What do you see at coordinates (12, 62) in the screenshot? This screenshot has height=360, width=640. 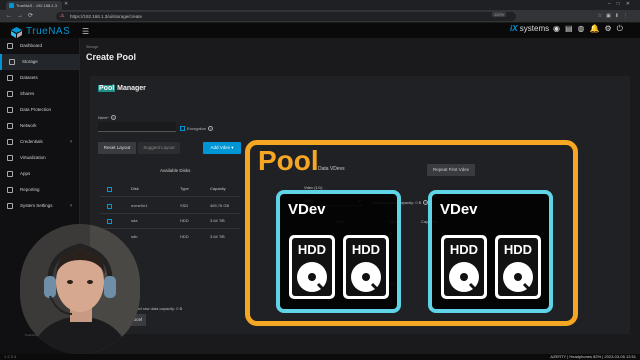 I see `storage-icon` at bounding box center [12, 62].